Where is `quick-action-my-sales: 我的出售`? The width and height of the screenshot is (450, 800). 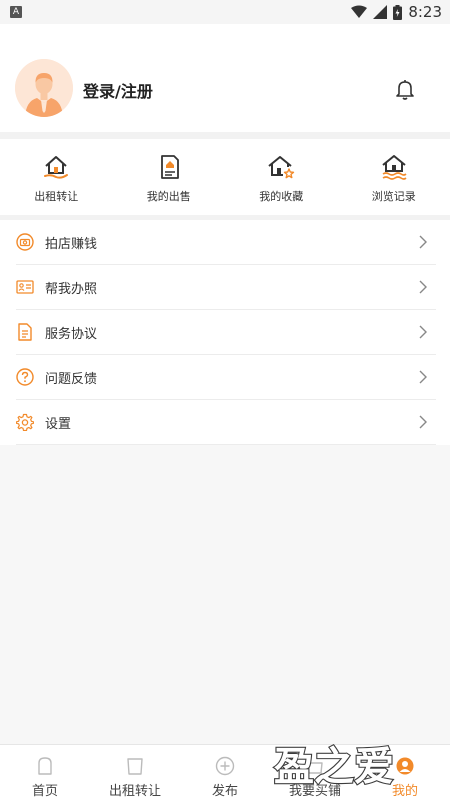
quick-action-my-sales: 我的出售 is located at coordinates (169, 177).